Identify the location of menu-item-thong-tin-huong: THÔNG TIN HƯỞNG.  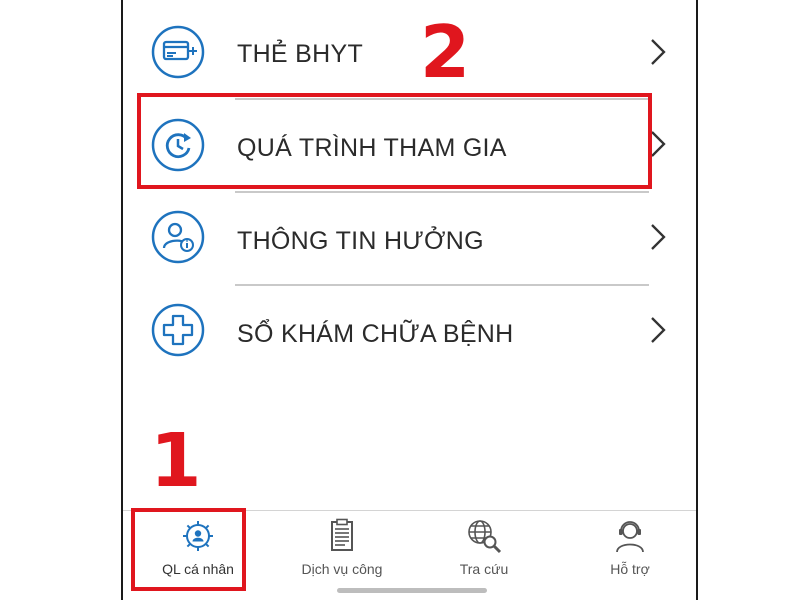
(409, 238).